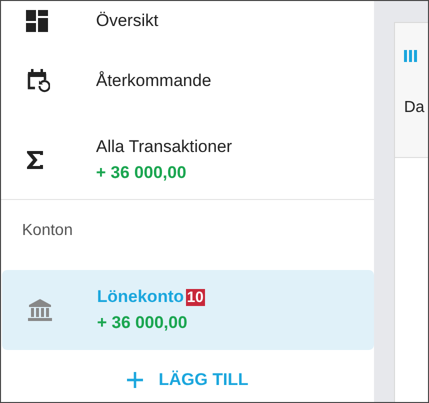 This screenshot has height=403, width=429. What do you see at coordinates (40, 310) in the screenshot?
I see `bank-icon` at bounding box center [40, 310].